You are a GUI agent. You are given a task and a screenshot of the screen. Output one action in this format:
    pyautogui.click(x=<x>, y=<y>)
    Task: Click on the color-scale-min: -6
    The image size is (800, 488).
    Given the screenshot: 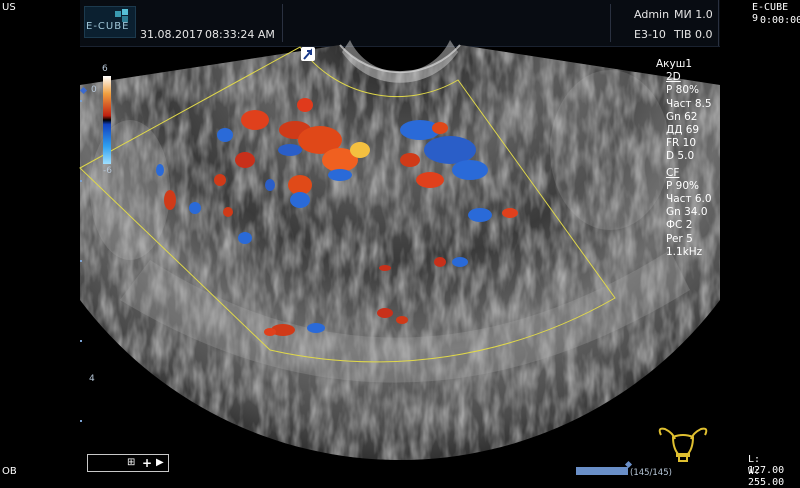 What is the action you would take?
    pyautogui.click(x=107, y=171)
    